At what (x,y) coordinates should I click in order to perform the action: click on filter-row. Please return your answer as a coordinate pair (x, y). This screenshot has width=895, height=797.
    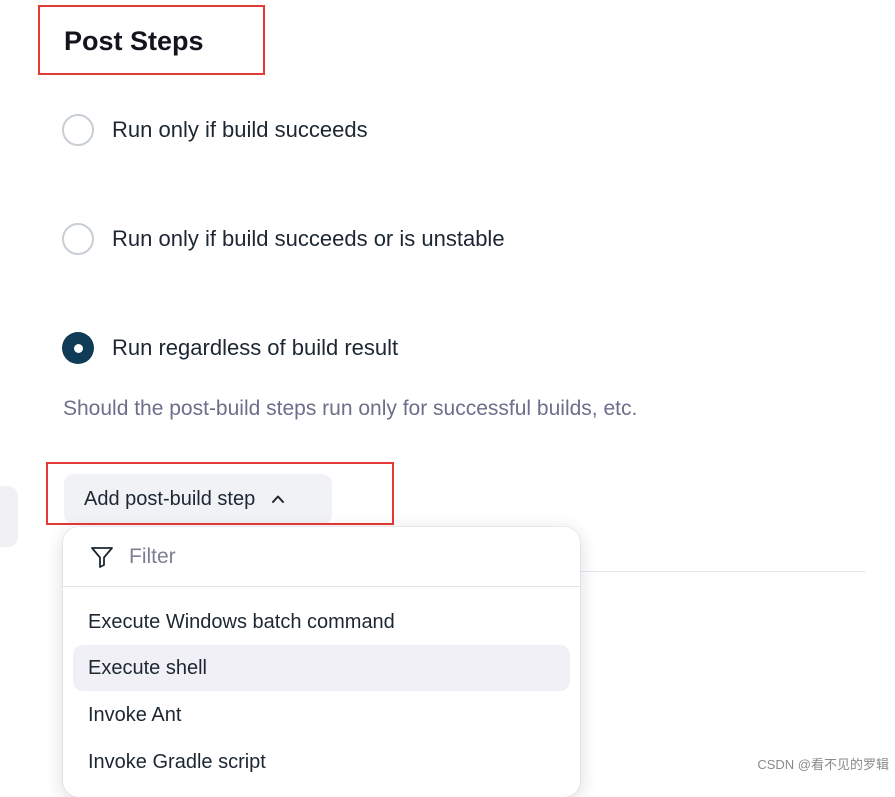
    Looking at the image, I should click on (321, 557).